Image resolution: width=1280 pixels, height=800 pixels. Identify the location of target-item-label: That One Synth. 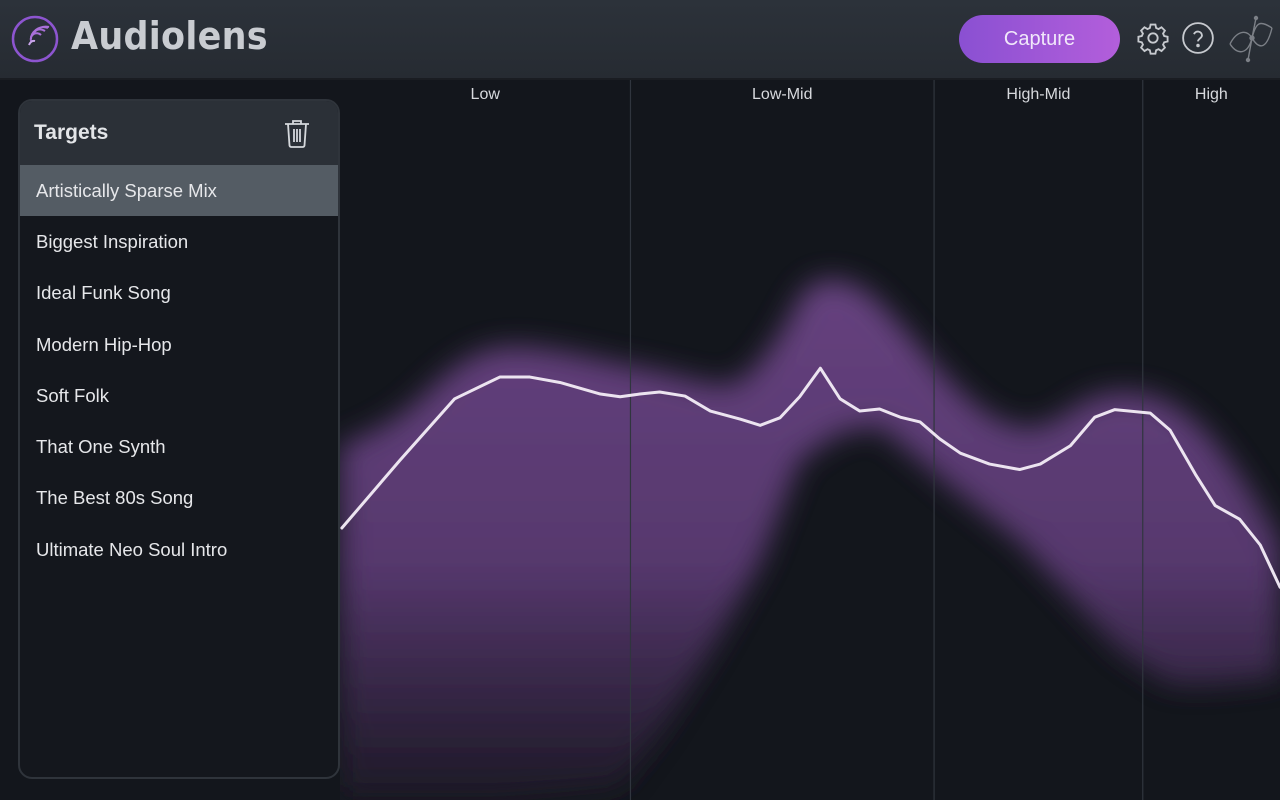
(101, 447).